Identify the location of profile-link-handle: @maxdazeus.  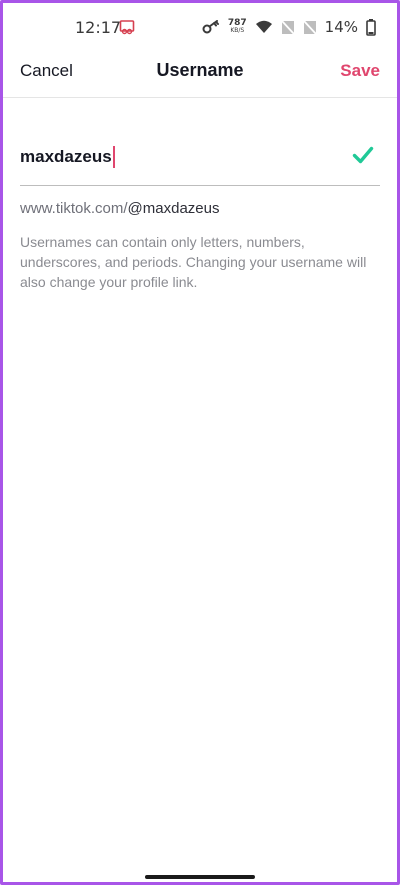
(173, 208).